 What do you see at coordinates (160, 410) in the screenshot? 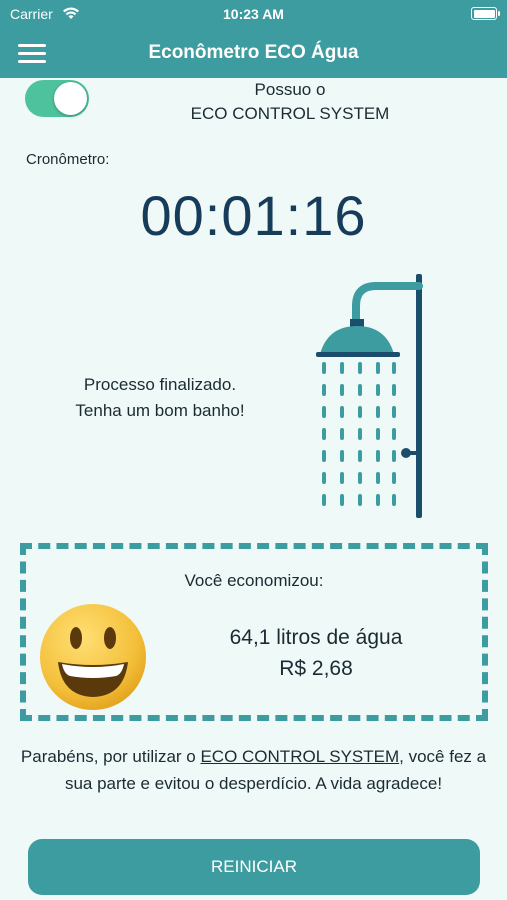
I see `status-line-2: Tenha um bom banho!` at bounding box center [160, 410].